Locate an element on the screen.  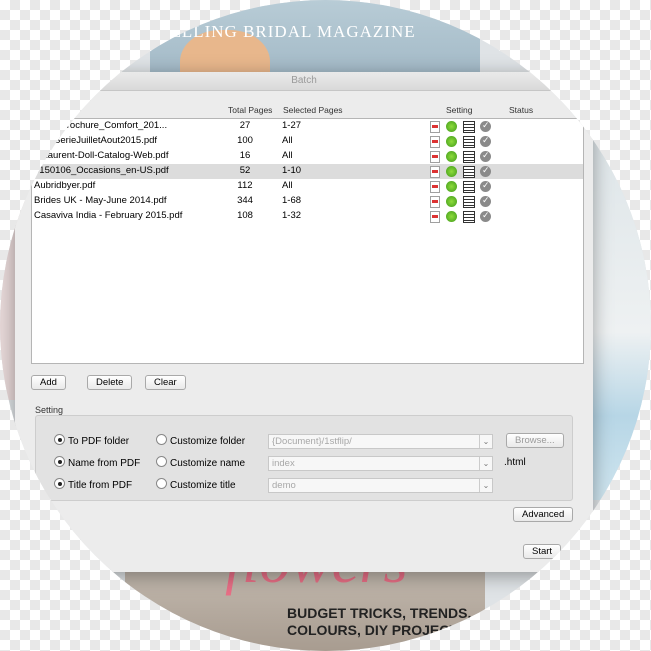
file-name: HorsSerieJuilletAout2015.pdf is located at coordinates (96, 140).